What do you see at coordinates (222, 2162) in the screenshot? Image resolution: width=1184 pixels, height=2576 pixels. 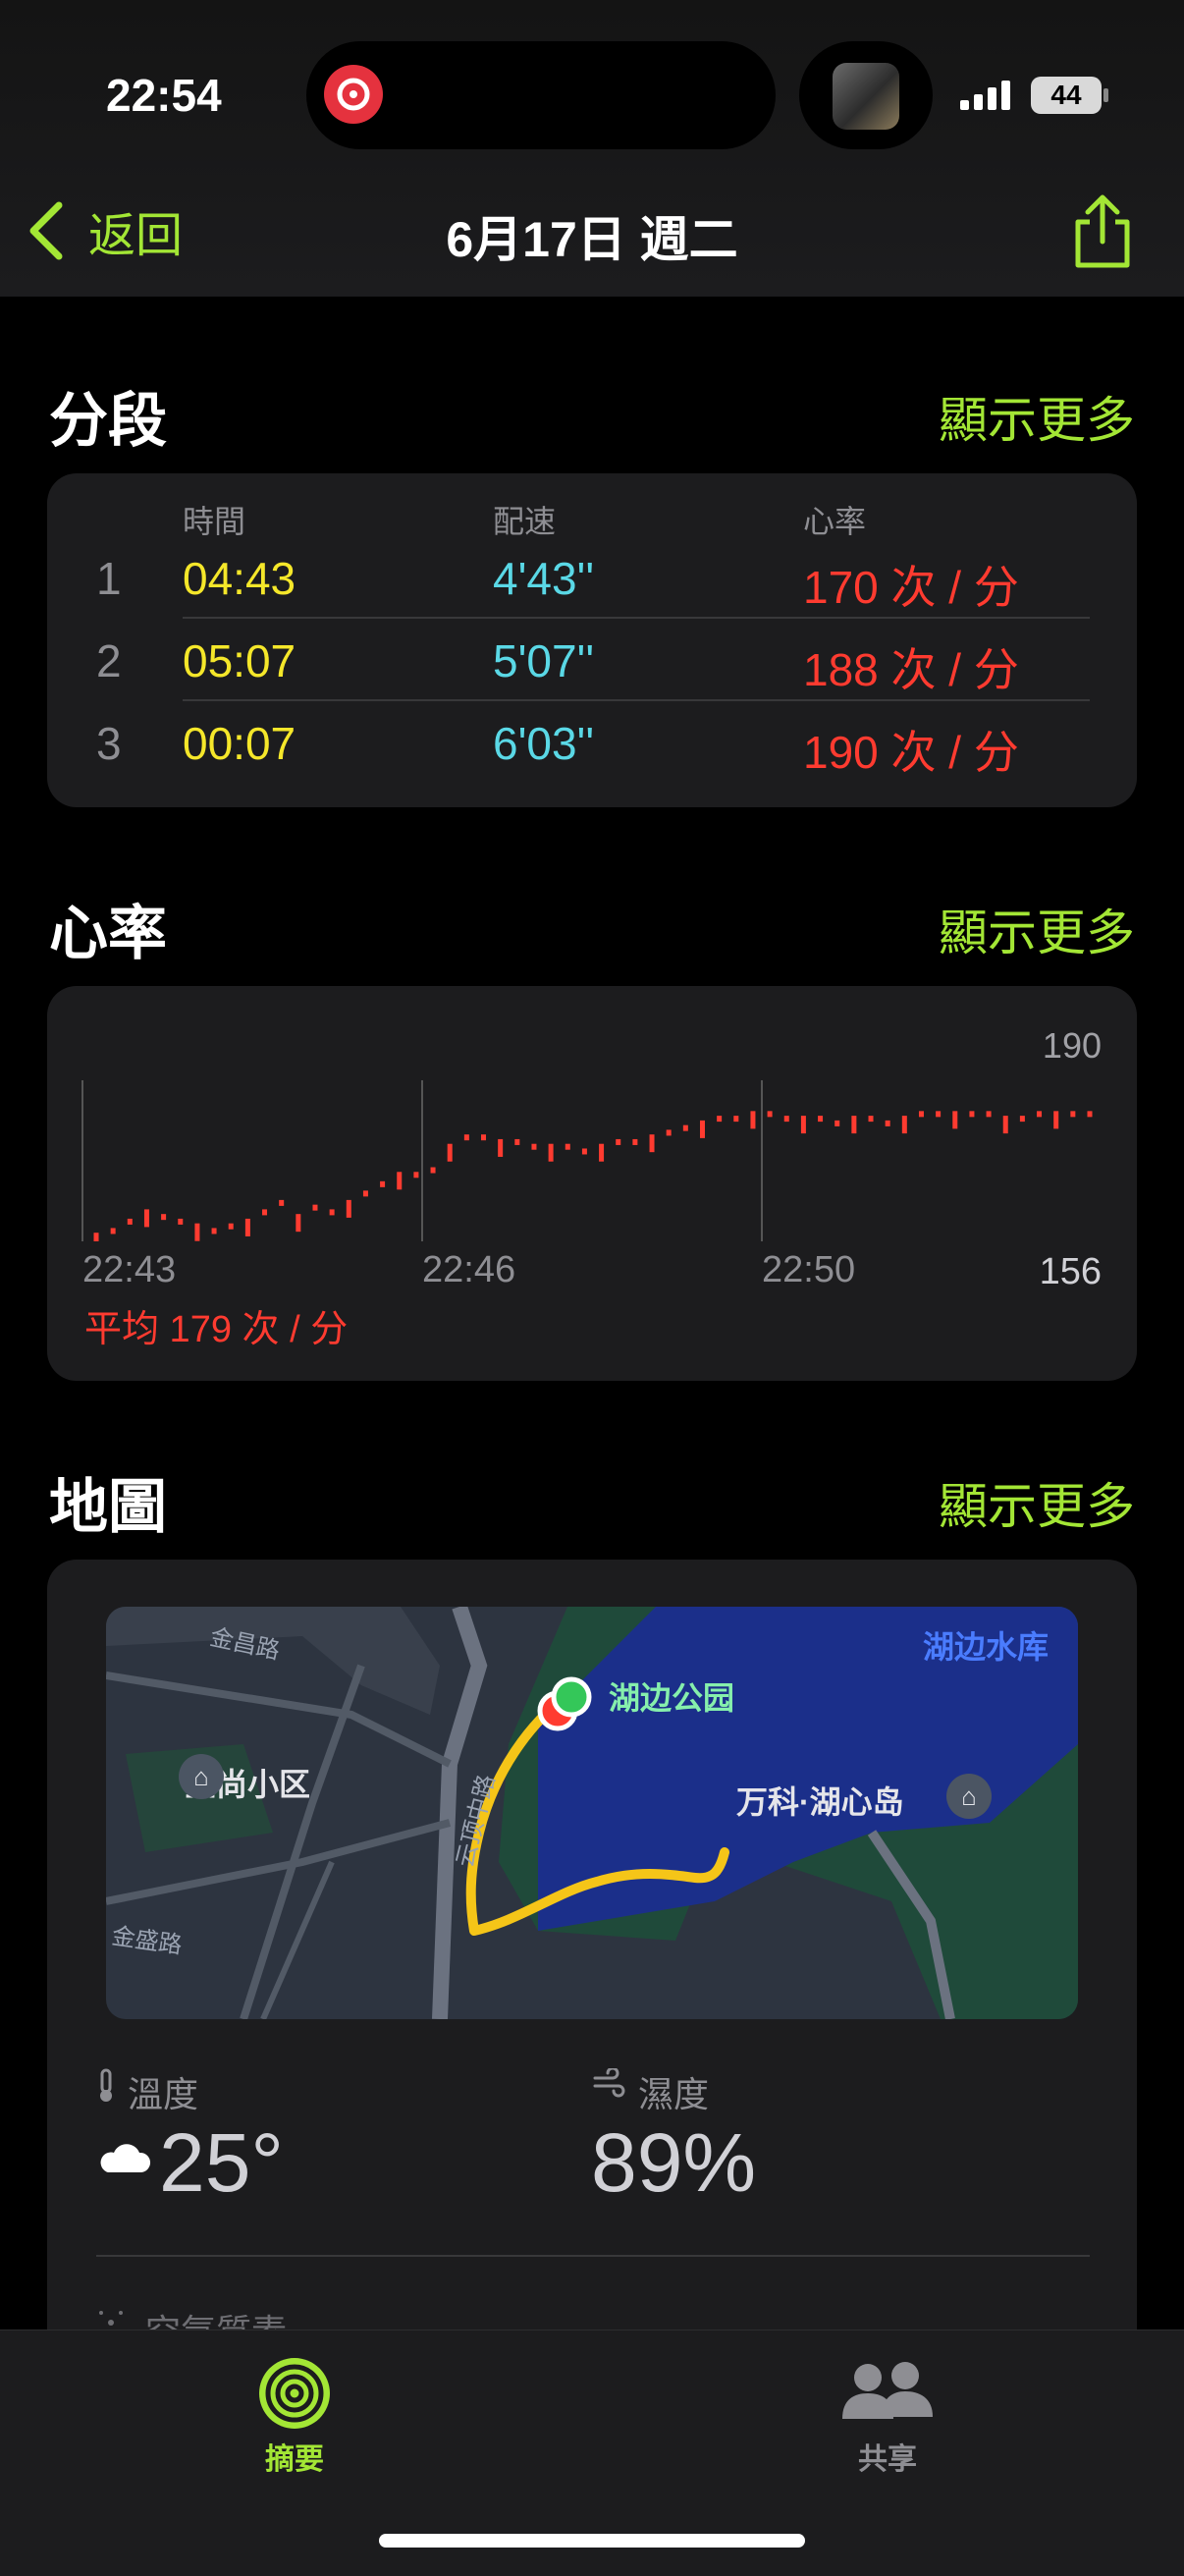 I see `temperature-value: 25°` at bounding box center [222, 2162].